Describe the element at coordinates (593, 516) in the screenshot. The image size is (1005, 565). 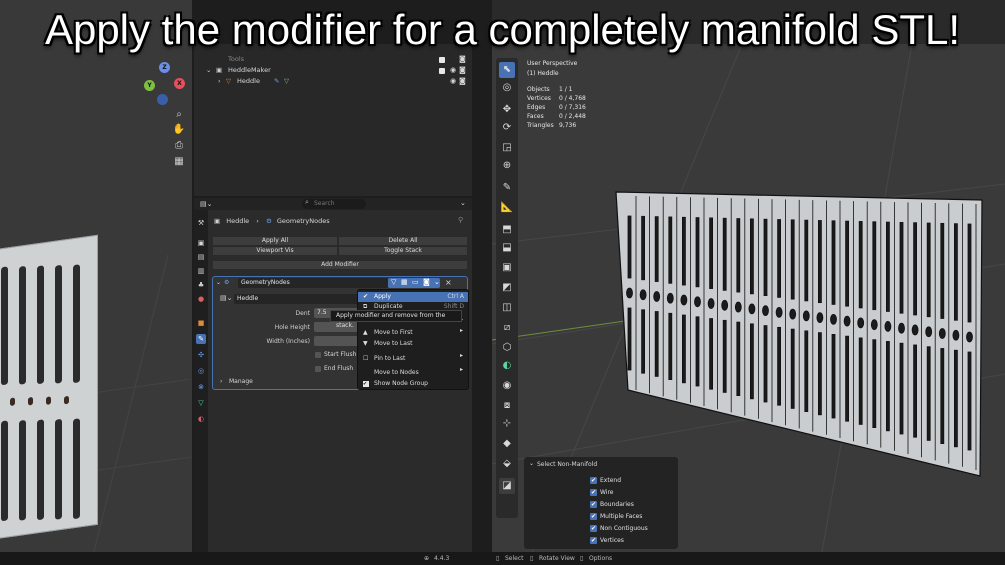
I see `multiple-faces-checkbox: ✔` at that location.